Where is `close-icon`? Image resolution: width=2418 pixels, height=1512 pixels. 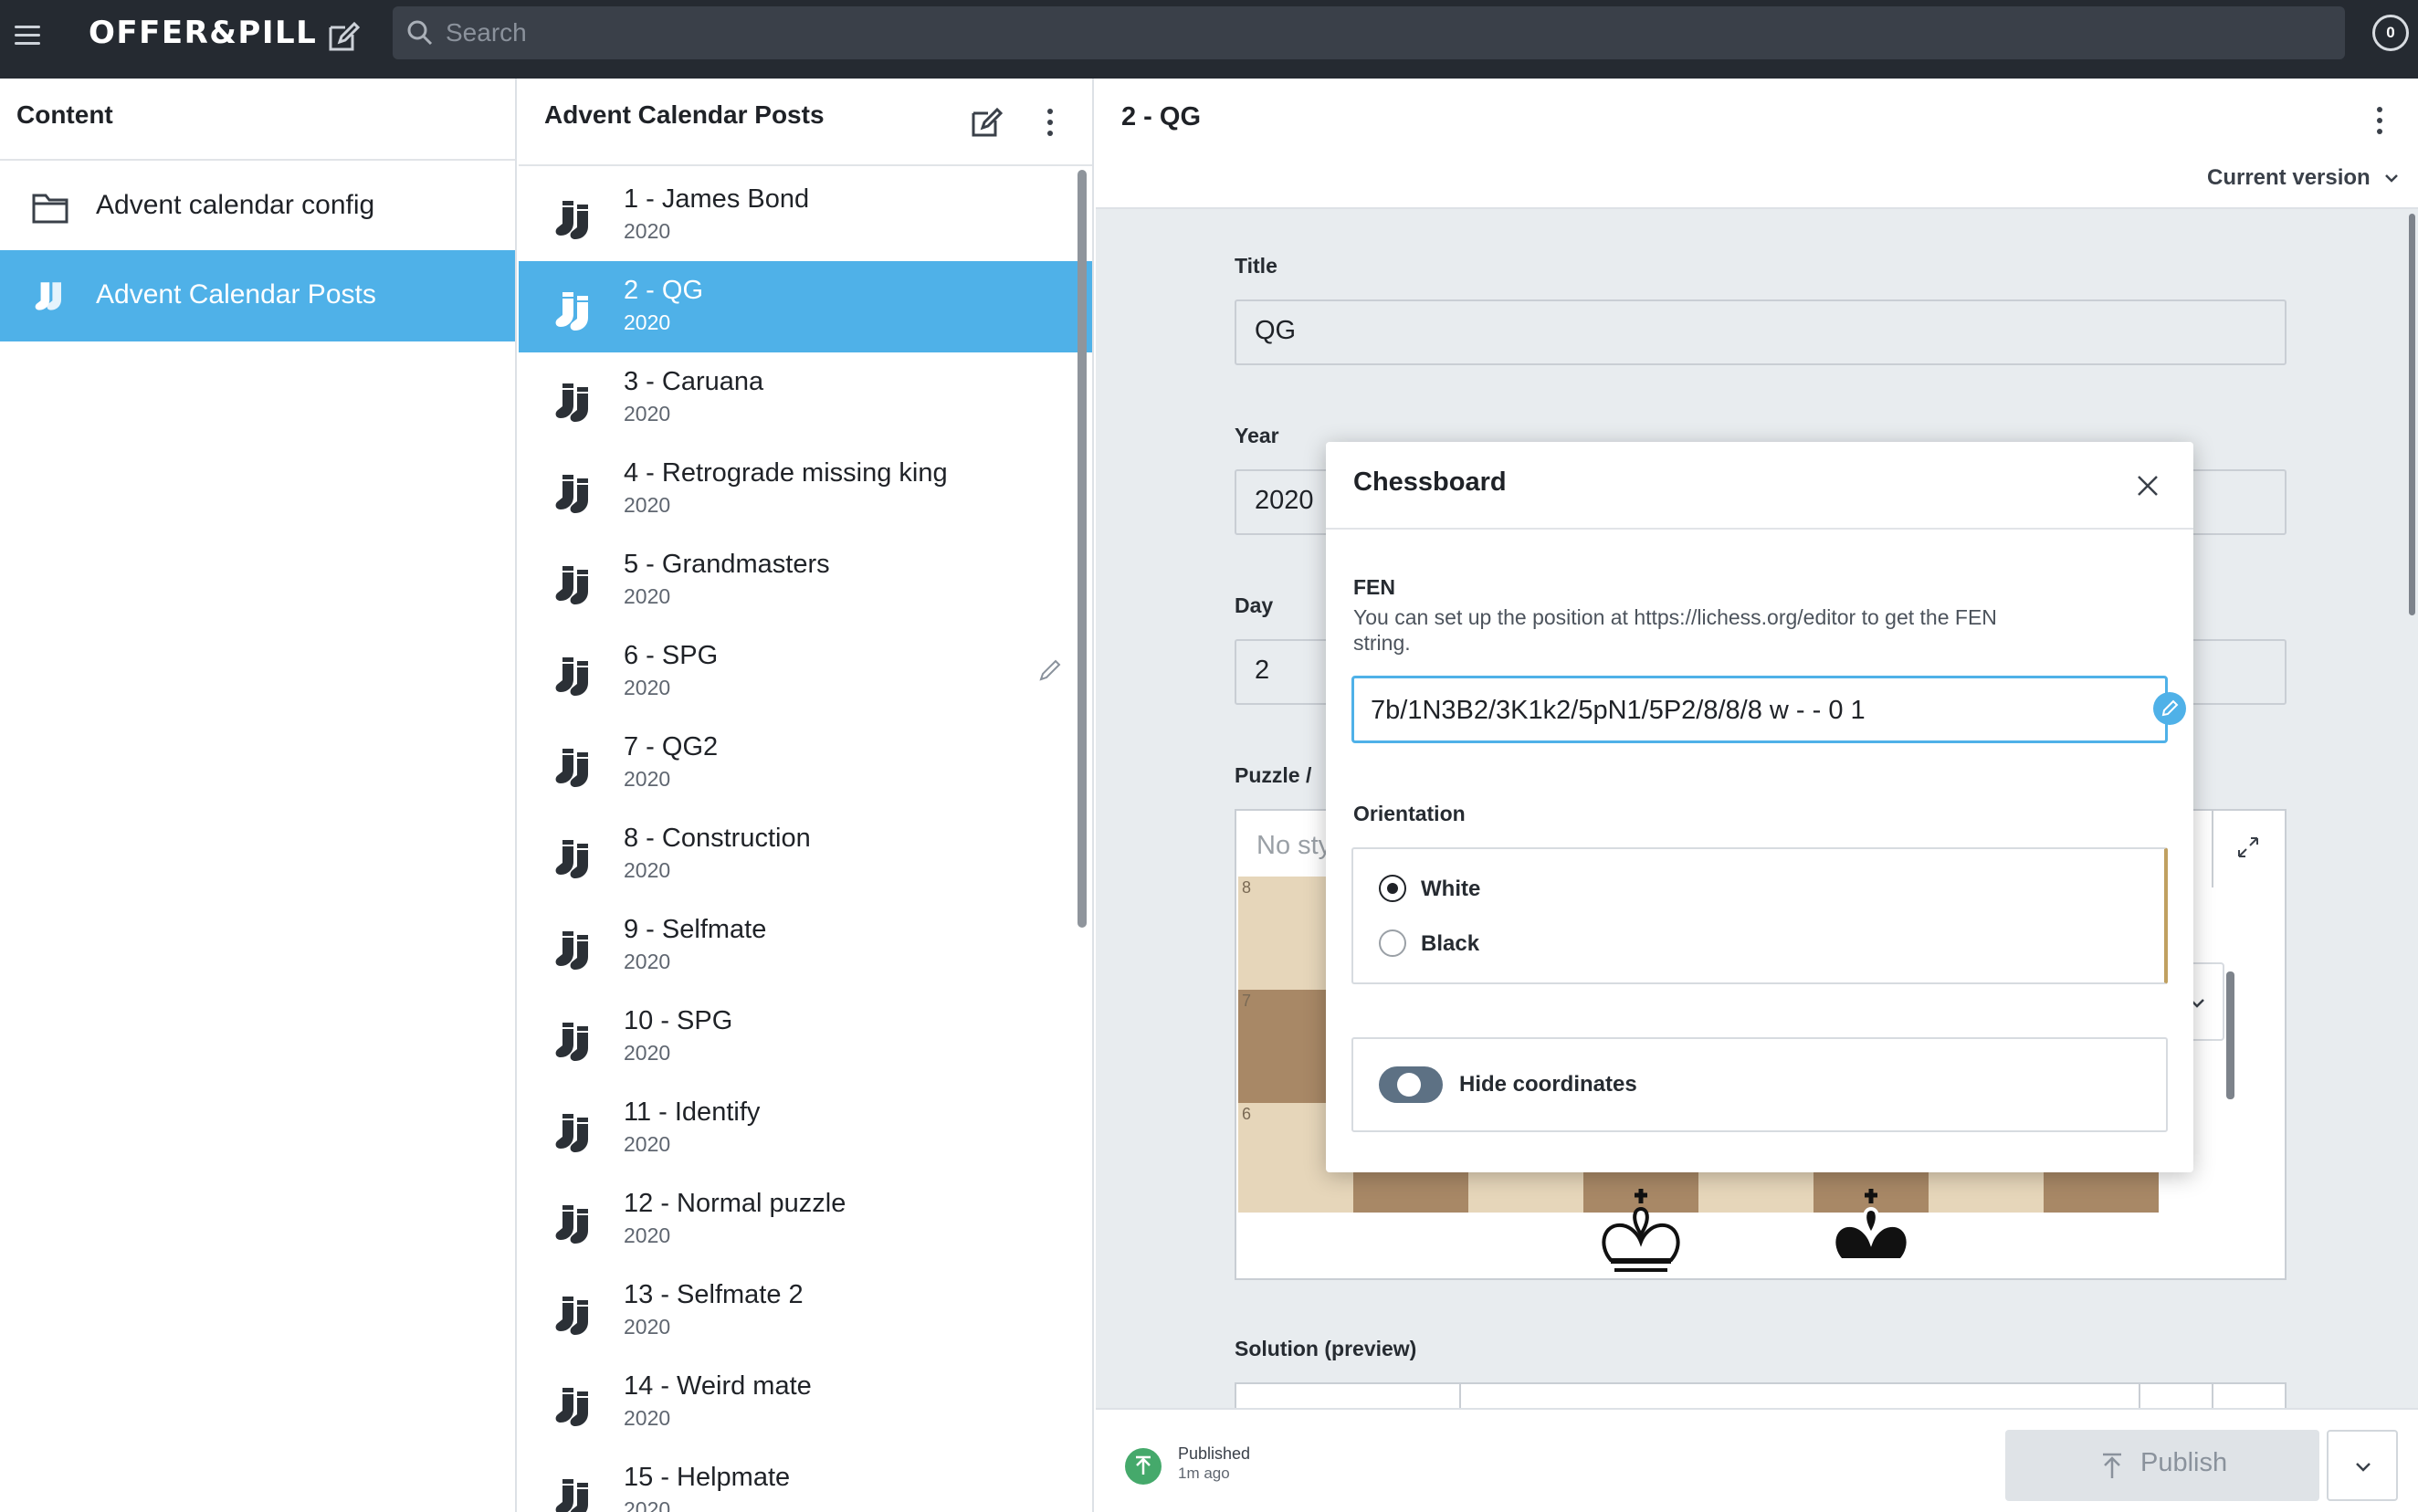
close-icon is located at coordinates (2147, 486).